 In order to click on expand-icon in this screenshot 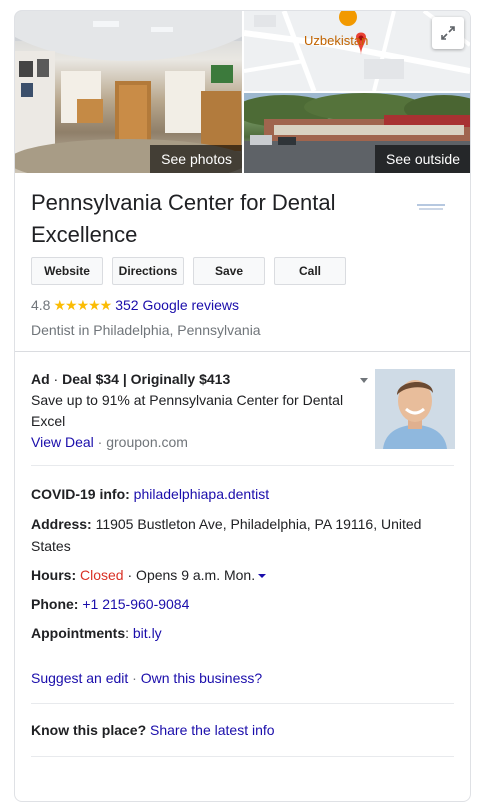, I will do `click(448, 33)`.